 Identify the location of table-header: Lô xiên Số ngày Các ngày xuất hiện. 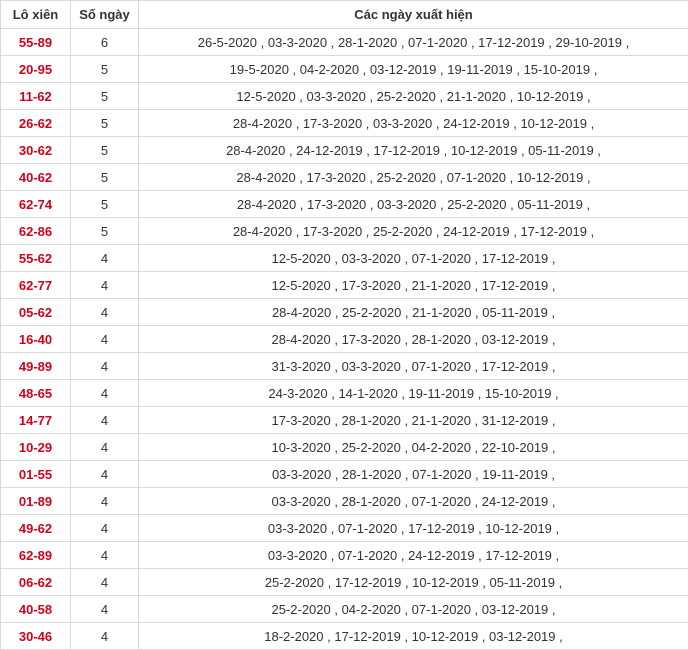
(344, 15).